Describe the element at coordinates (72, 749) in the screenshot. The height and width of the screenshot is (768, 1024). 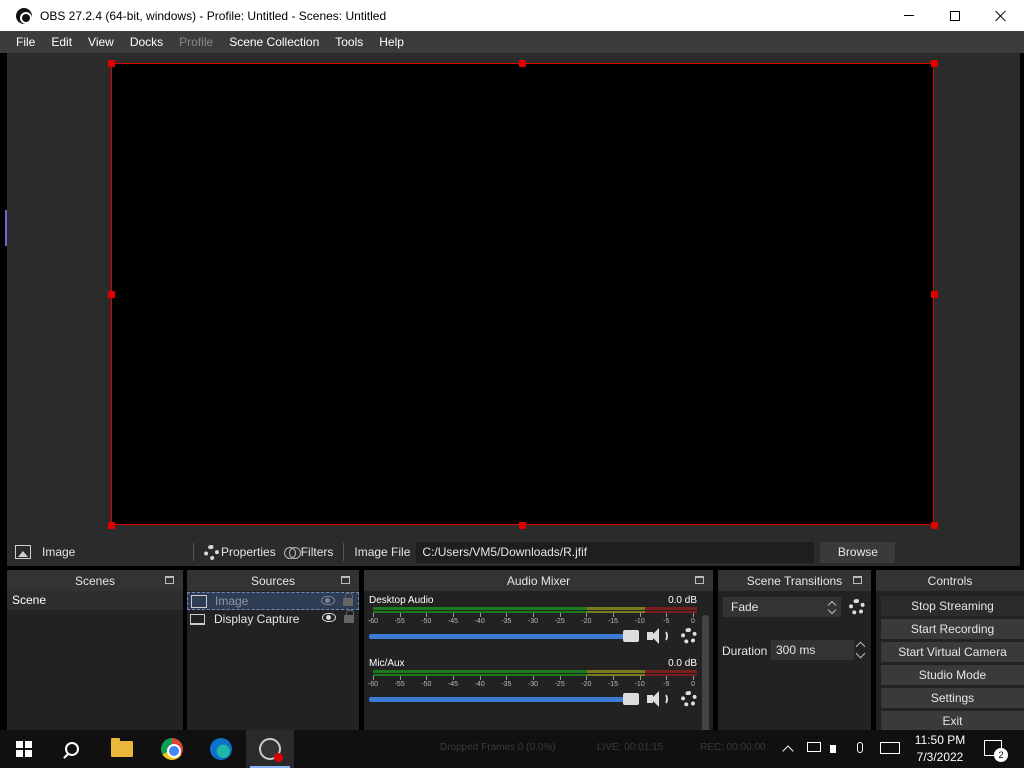
I see `search-button` at that location.